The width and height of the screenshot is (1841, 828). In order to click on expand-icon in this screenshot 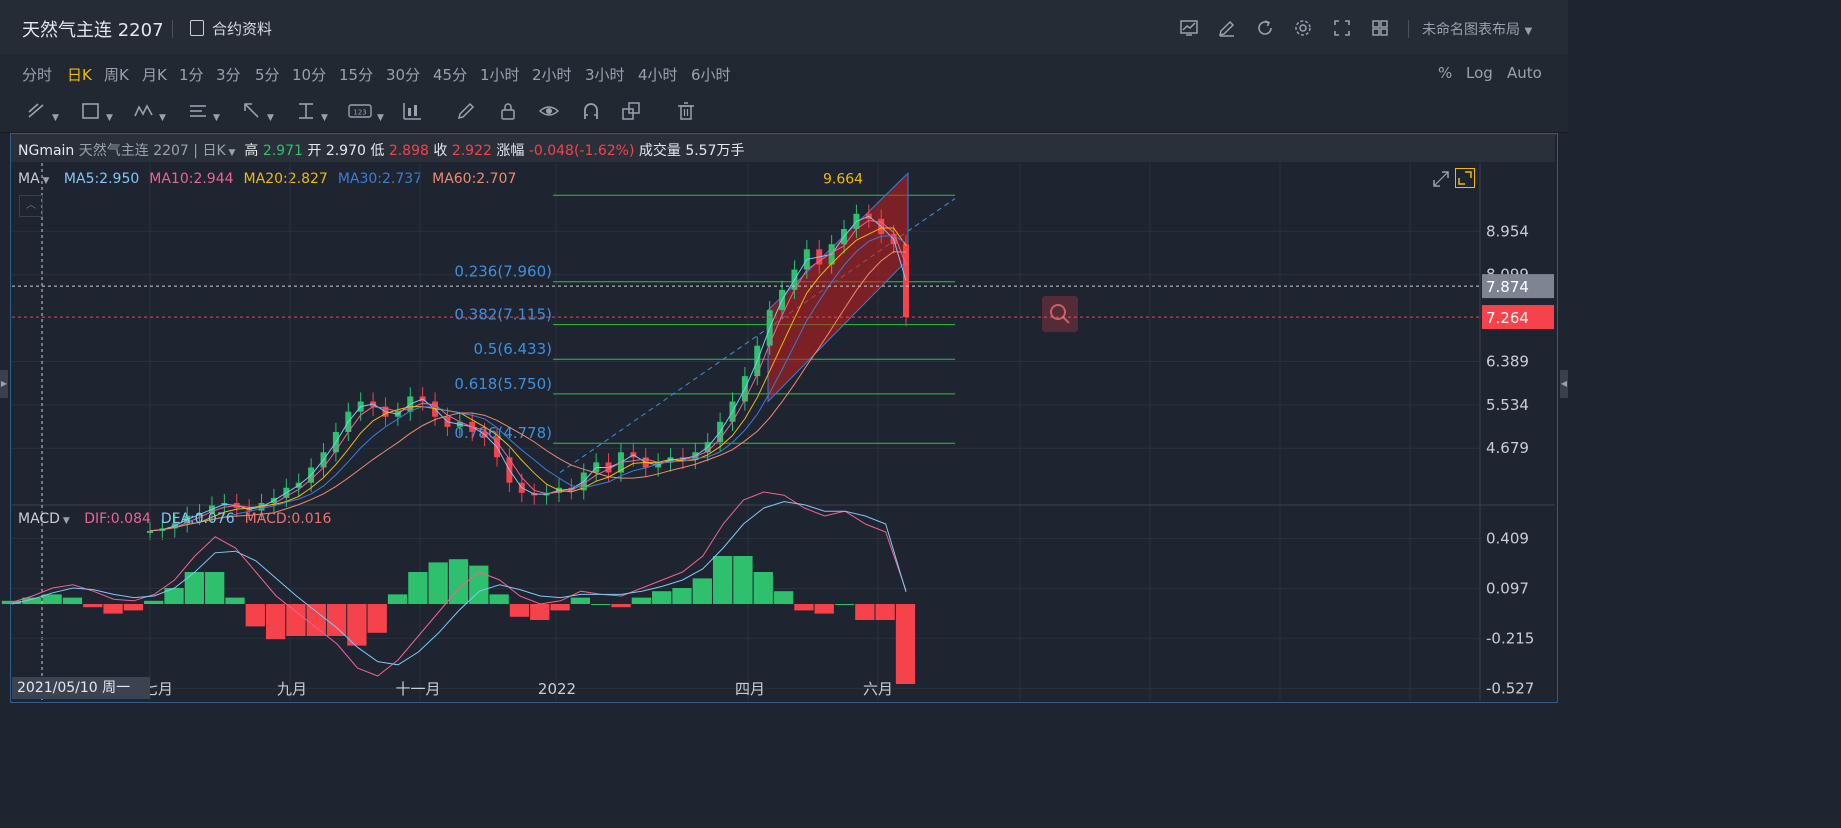, I will do `click(1441, 181)`.